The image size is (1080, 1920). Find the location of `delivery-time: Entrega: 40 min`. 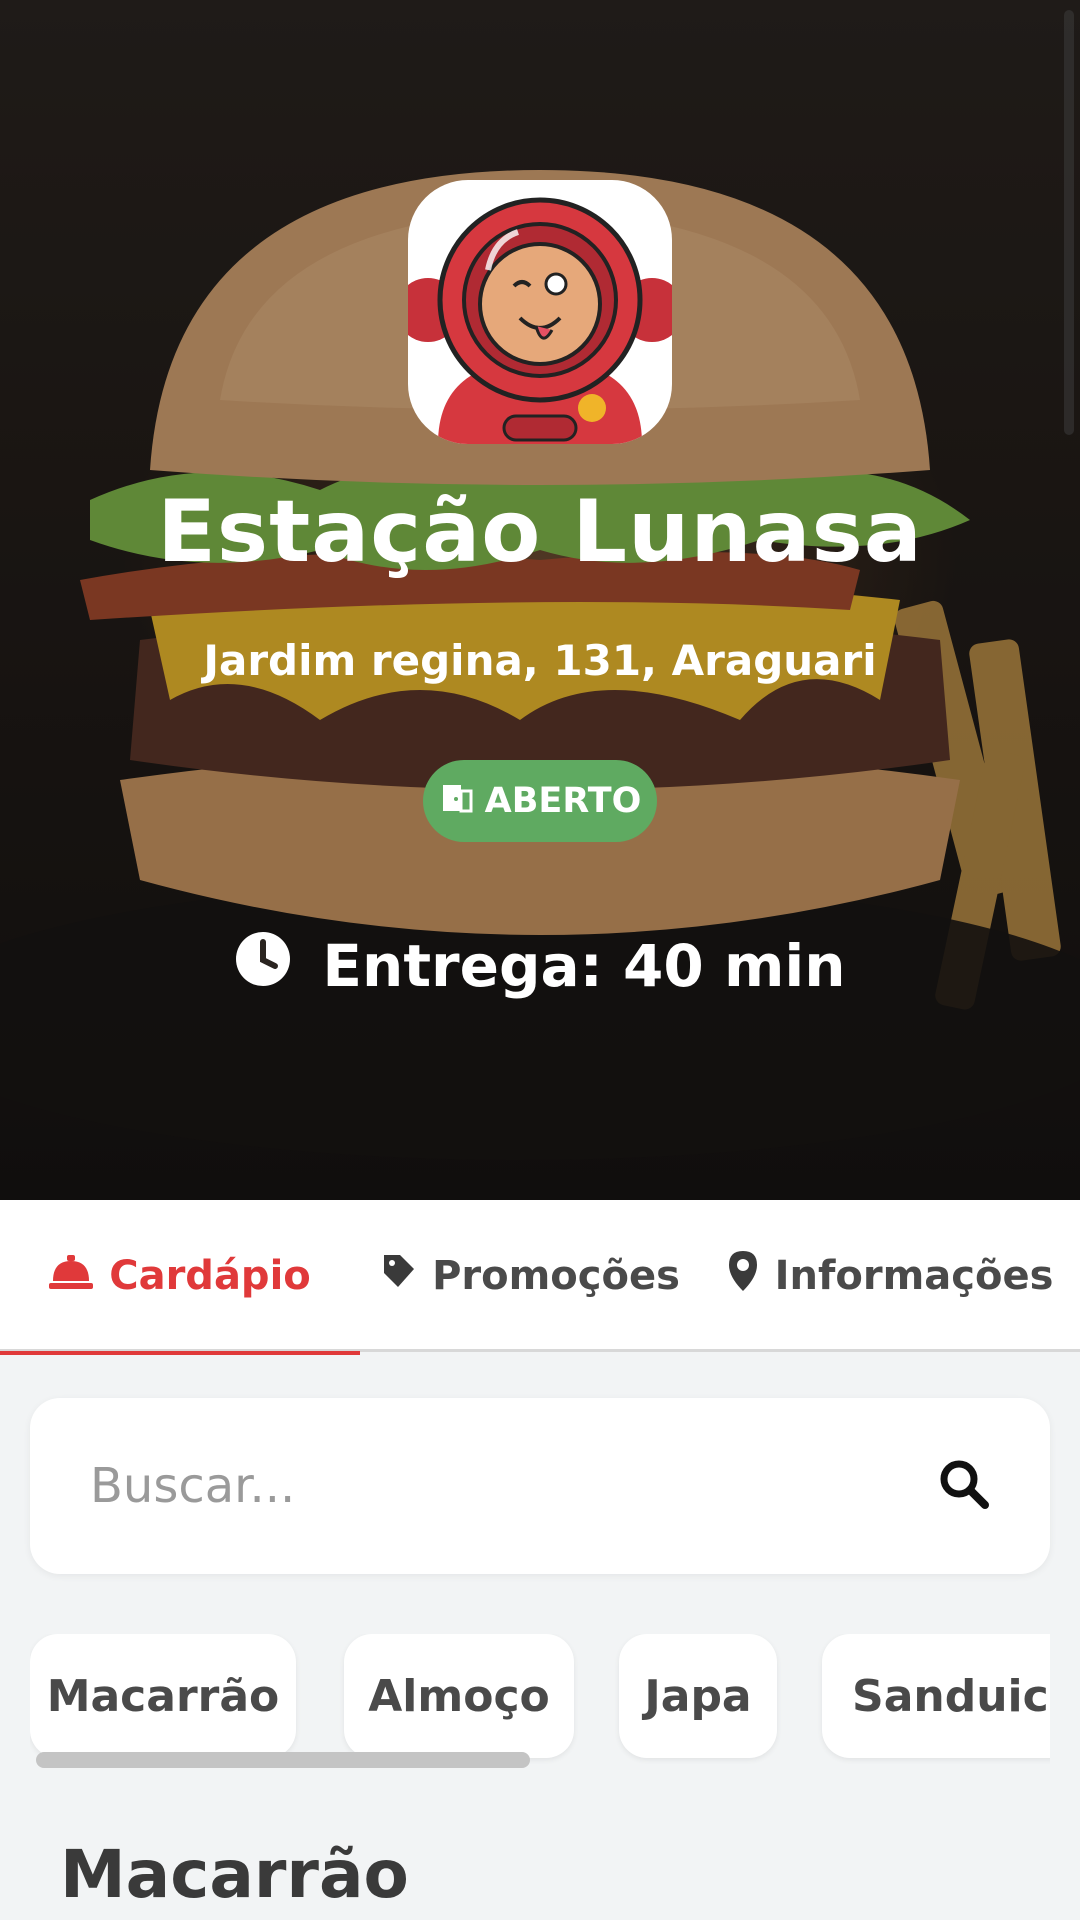

delivery-time: Entrega: 40 min is located at coordinates (540, 966).